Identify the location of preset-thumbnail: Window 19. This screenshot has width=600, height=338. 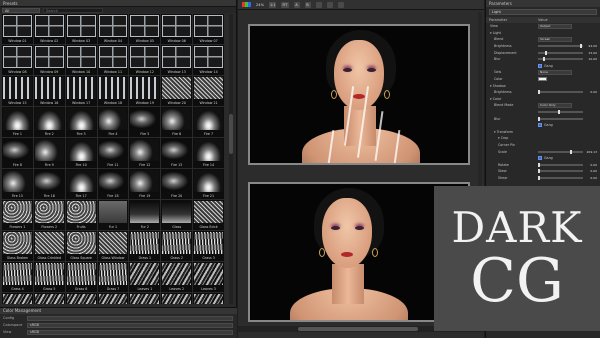
(145, 91).